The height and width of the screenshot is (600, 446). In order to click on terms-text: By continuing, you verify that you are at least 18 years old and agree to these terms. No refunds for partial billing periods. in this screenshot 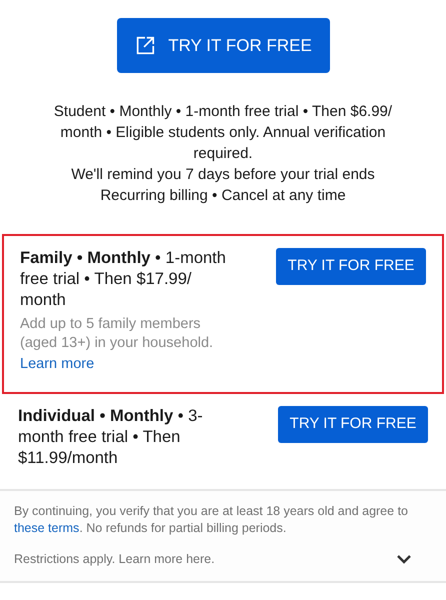, I will do `click(211, 520)`.